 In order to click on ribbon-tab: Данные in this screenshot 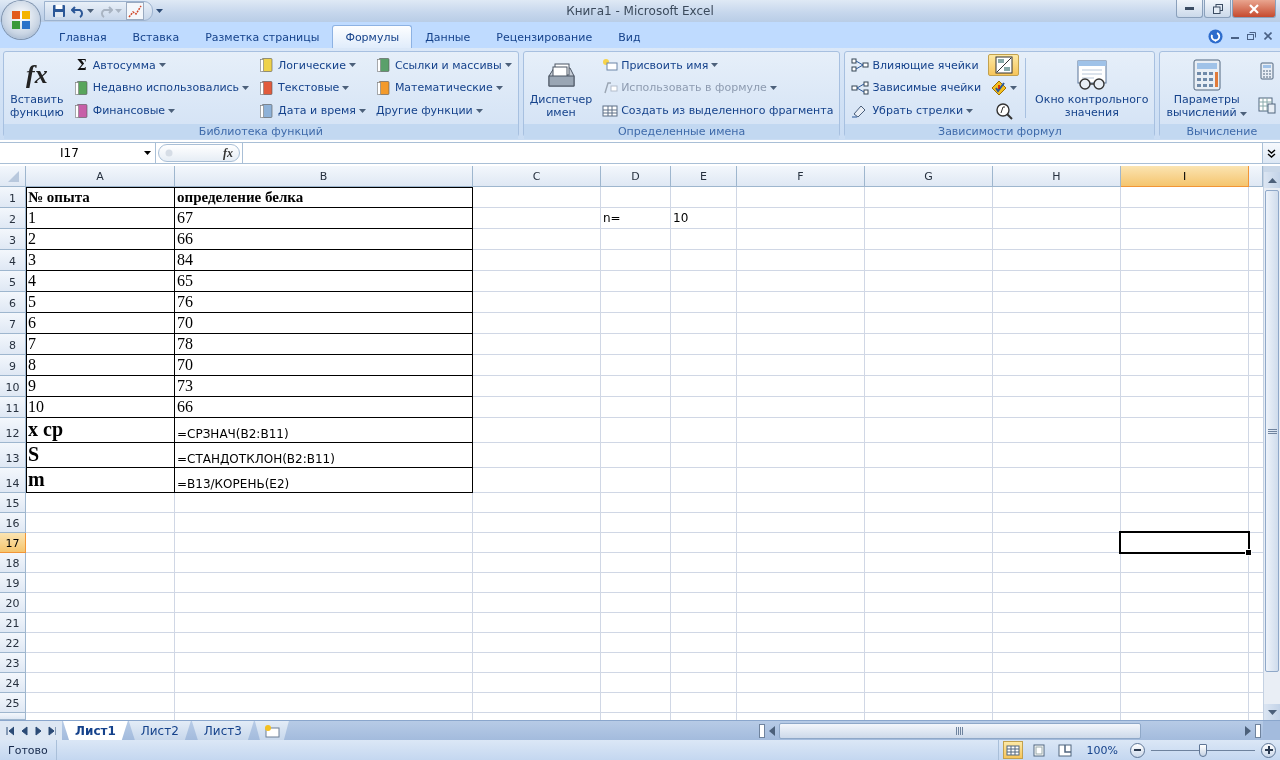, I will do `click(448, 36)`.